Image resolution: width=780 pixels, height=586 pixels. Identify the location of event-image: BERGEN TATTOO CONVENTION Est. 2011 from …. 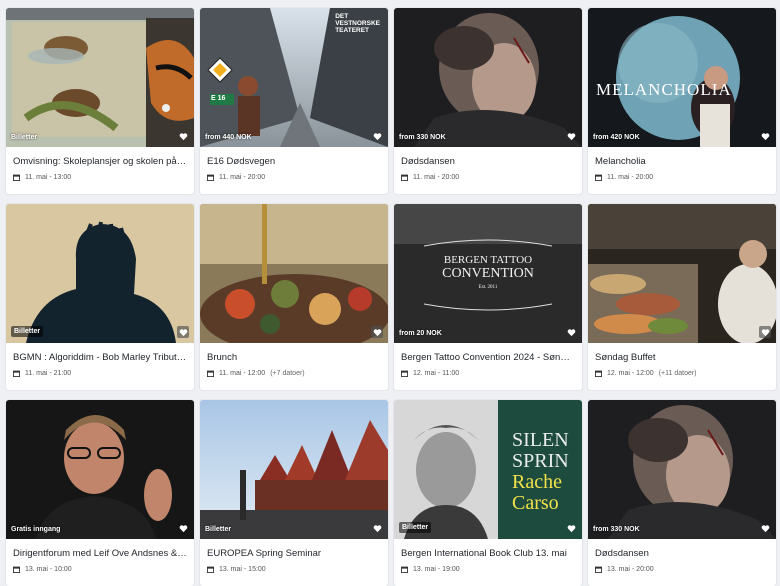
(488, 273).